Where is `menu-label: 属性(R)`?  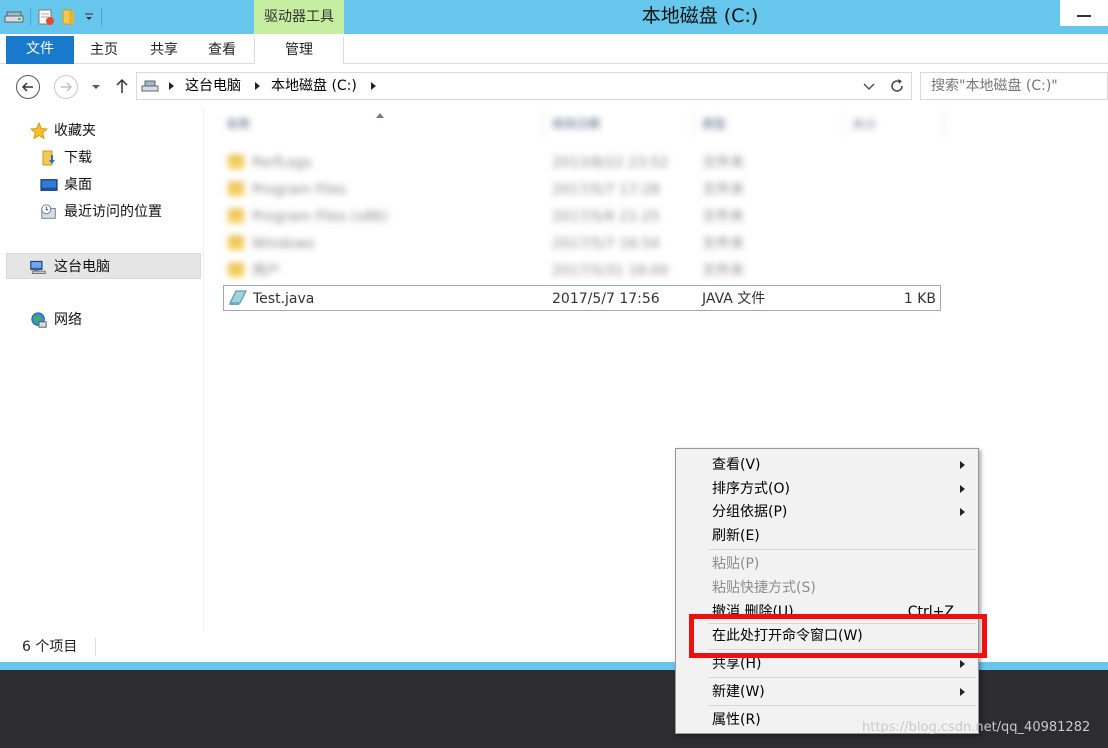
menu-label: 属性(R) is located at coordinates (736, 720).